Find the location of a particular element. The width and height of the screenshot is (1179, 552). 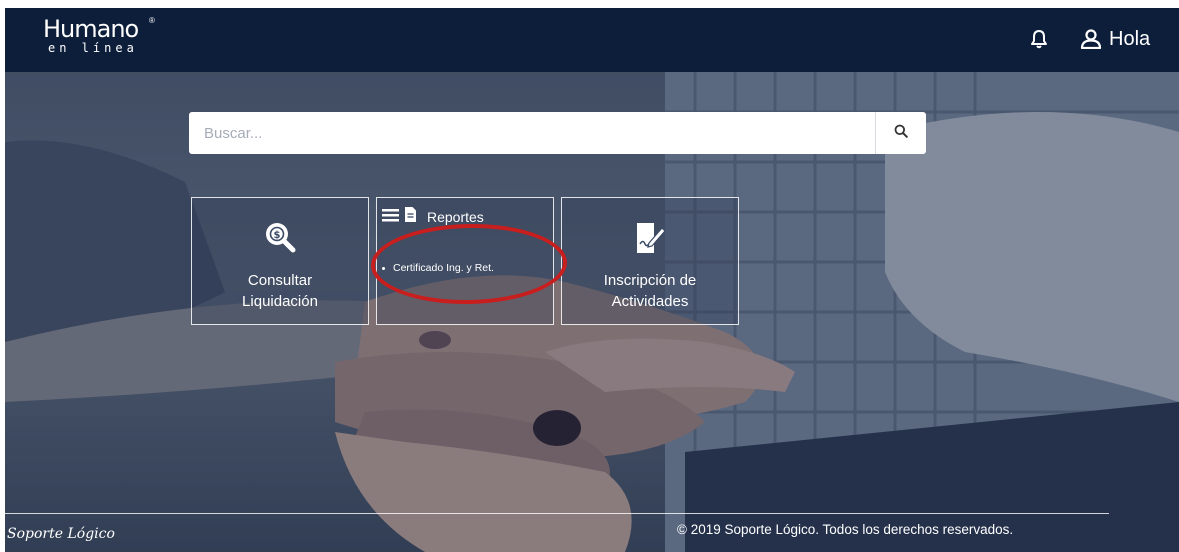

humano-logo: Humano ® en línea is located at coordinates (99, 35).